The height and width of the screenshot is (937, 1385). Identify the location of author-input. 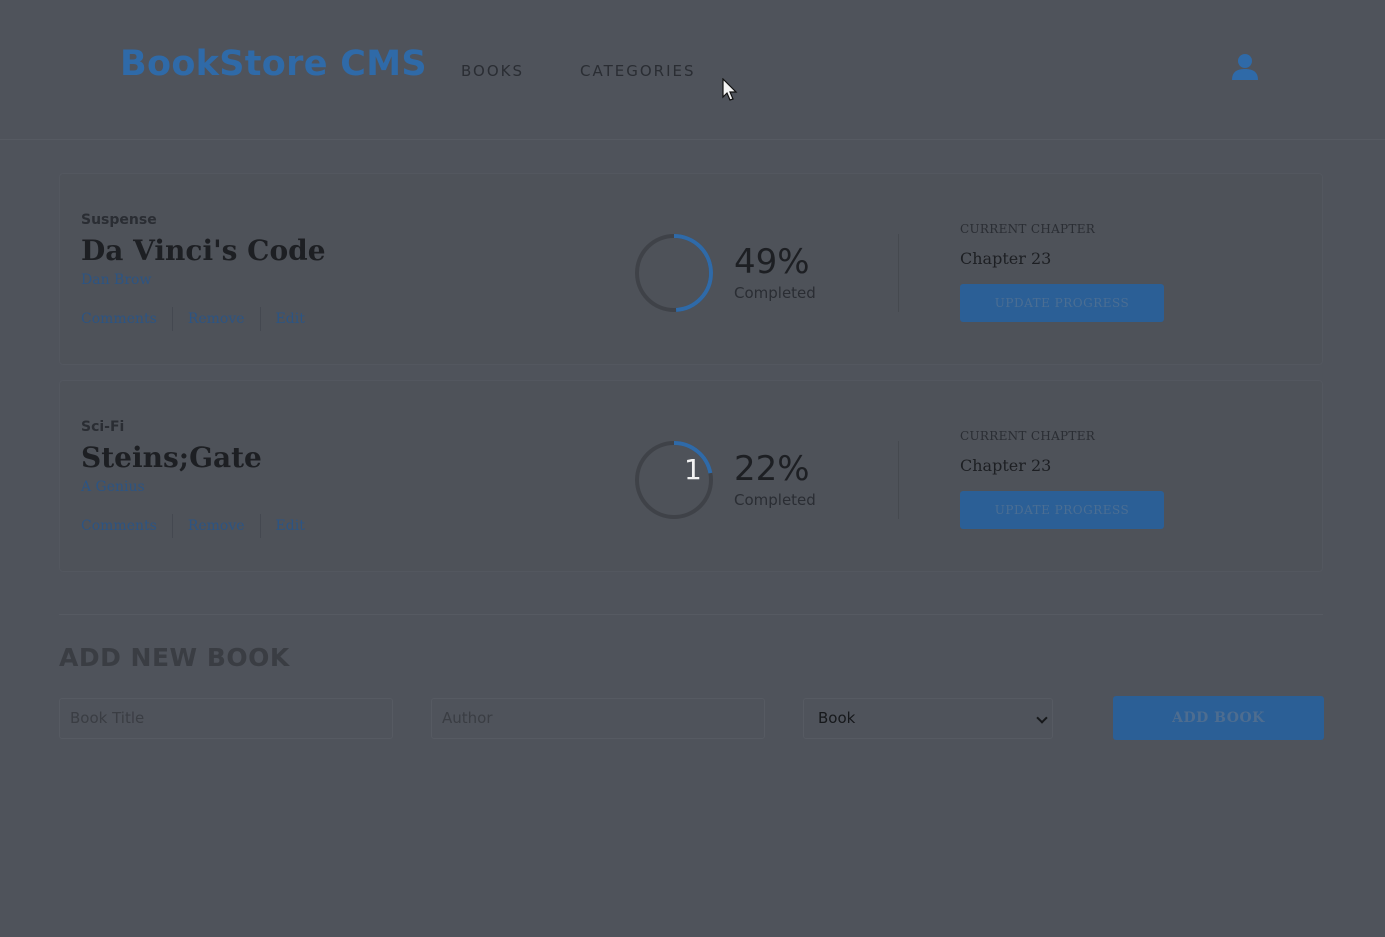
(598, 718).